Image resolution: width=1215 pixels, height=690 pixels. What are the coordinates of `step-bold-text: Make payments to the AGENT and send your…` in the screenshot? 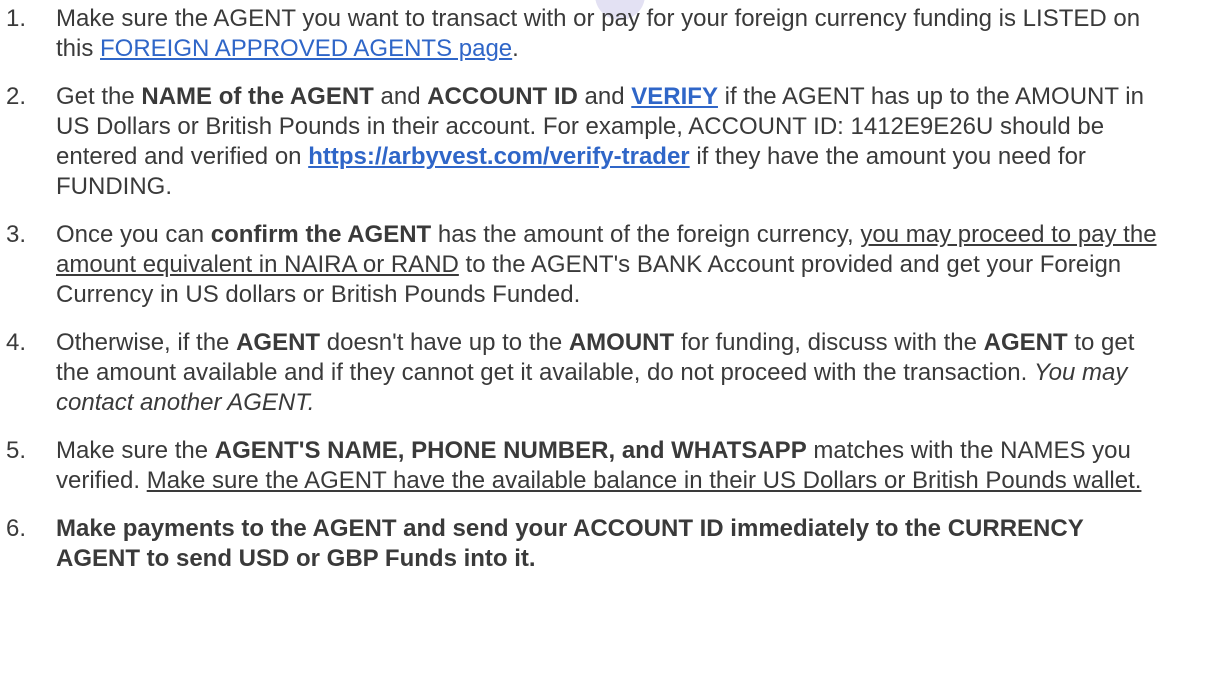 It's located at (570, 543).